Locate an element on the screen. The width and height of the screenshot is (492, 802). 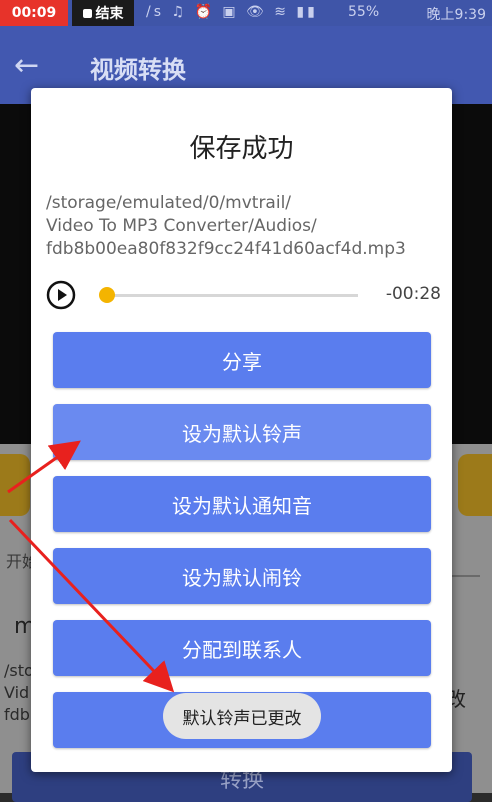
set-alarm-button: 设为默认闹铃 is located at coordinates (242, 576).